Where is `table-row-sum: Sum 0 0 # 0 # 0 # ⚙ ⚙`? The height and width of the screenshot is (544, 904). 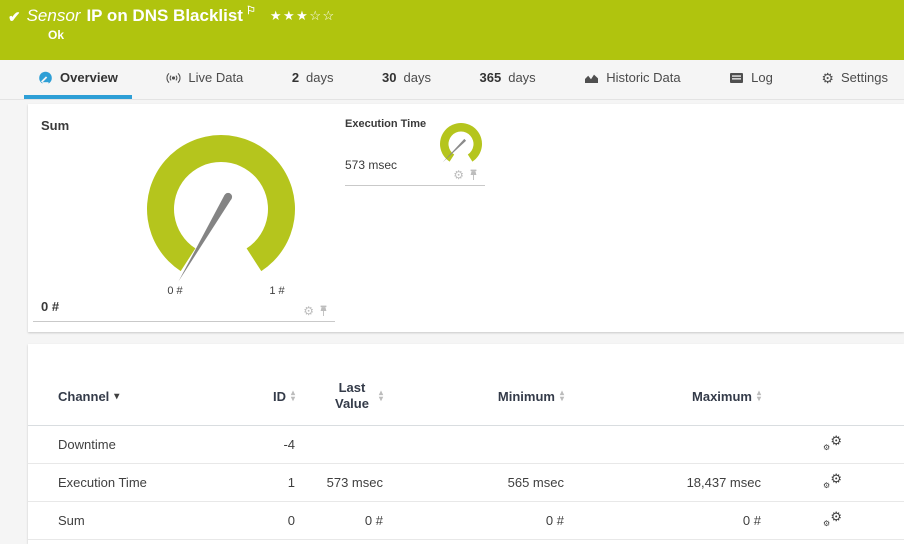 table-row-sum: Sum 0 0 # 0 # 0 # ⚙ ⚙ is located at coordinates (466, 520).